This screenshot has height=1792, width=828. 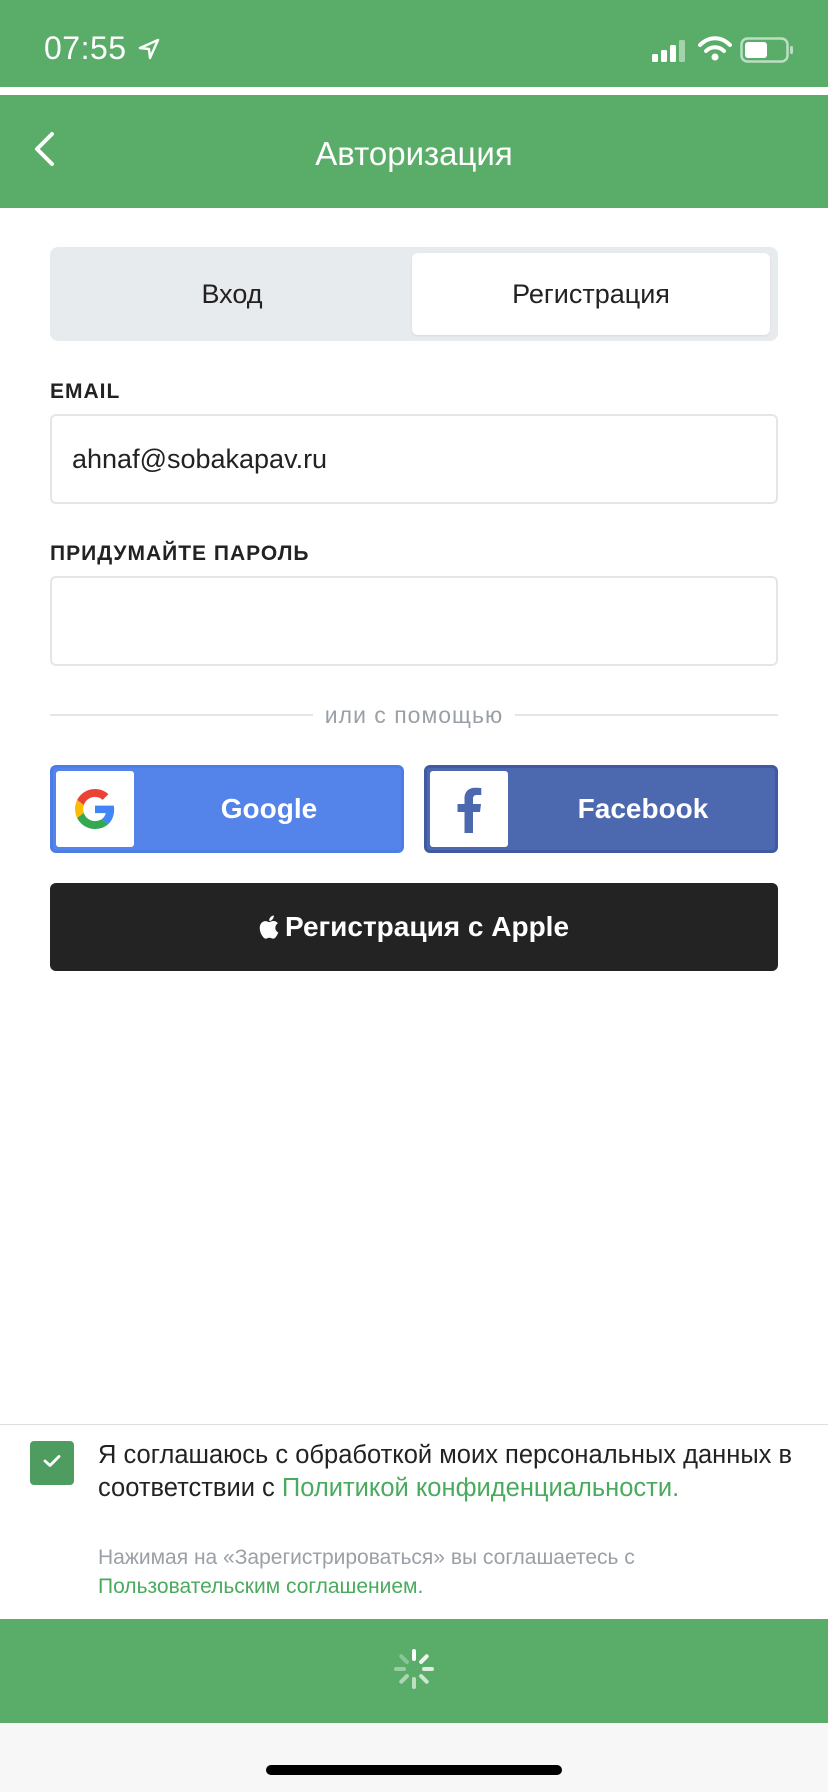 What do you see at coordinates (414, 91) in the screenshot?
I see `status-separator` at bounding box center [414, 91].